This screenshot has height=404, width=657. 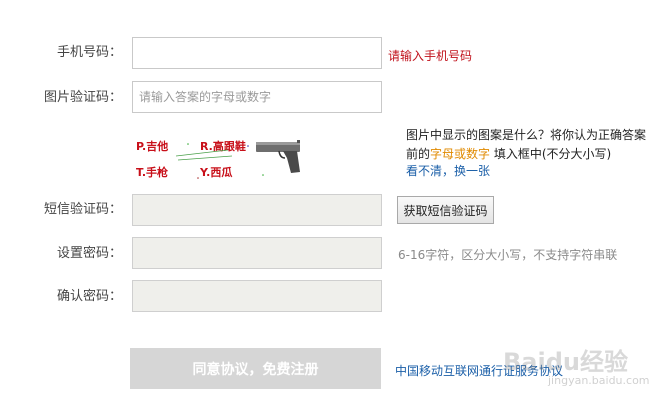 What do you see at coordinates (152, 172) in the screenshot?
I see `captcha-option: T.手枪` at bounding box center [152, 172].